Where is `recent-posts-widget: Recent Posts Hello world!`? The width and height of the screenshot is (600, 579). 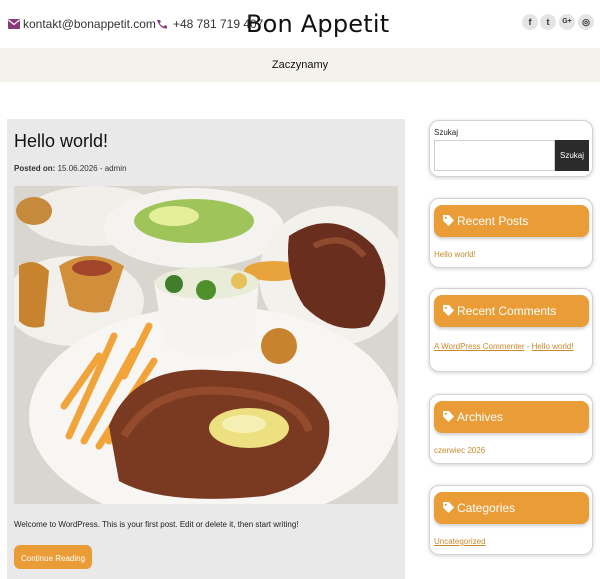 recent-posts-widget: Recent Posts Hello world! is located at coordinates (511, 233).